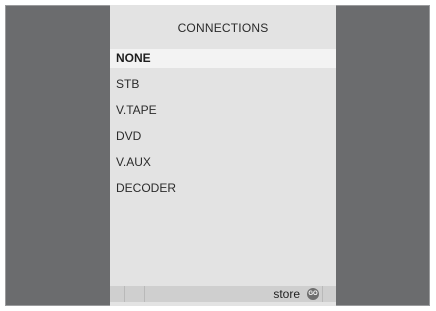  What do you see at coordinates (223, 84) in the screenshot?
I see `menu-item-stb: STB` at bounding box center [223, 84].